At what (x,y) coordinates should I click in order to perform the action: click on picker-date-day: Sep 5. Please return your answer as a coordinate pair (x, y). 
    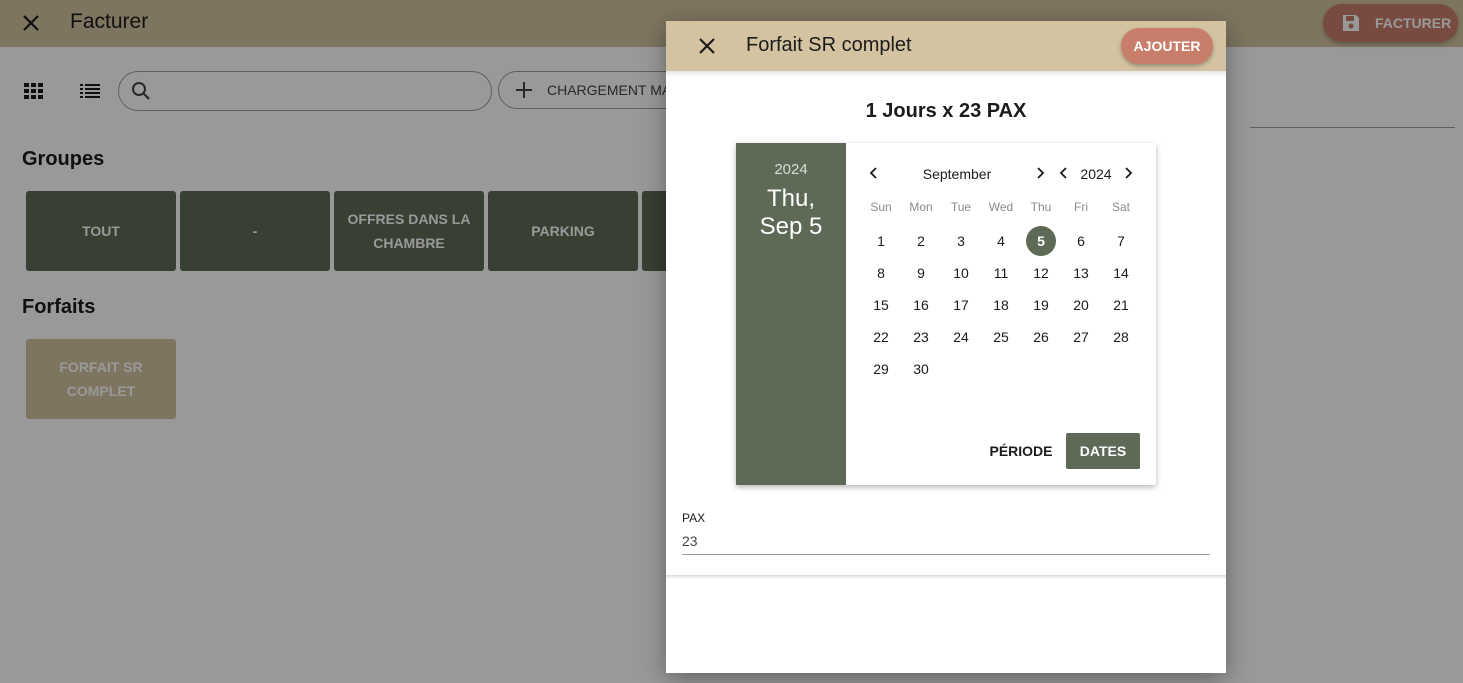
    Looking at the image, I should click on (791, 226).